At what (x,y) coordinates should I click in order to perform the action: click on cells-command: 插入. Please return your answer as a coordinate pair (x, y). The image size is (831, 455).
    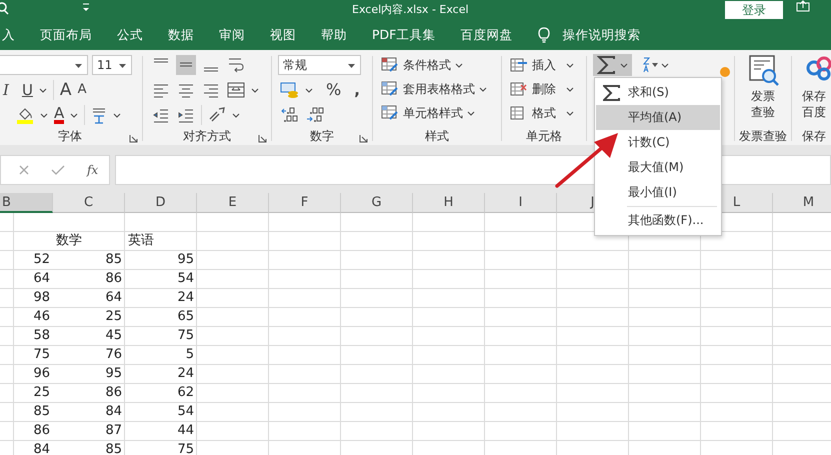
    Looking at the image, I should click on (547, 65).